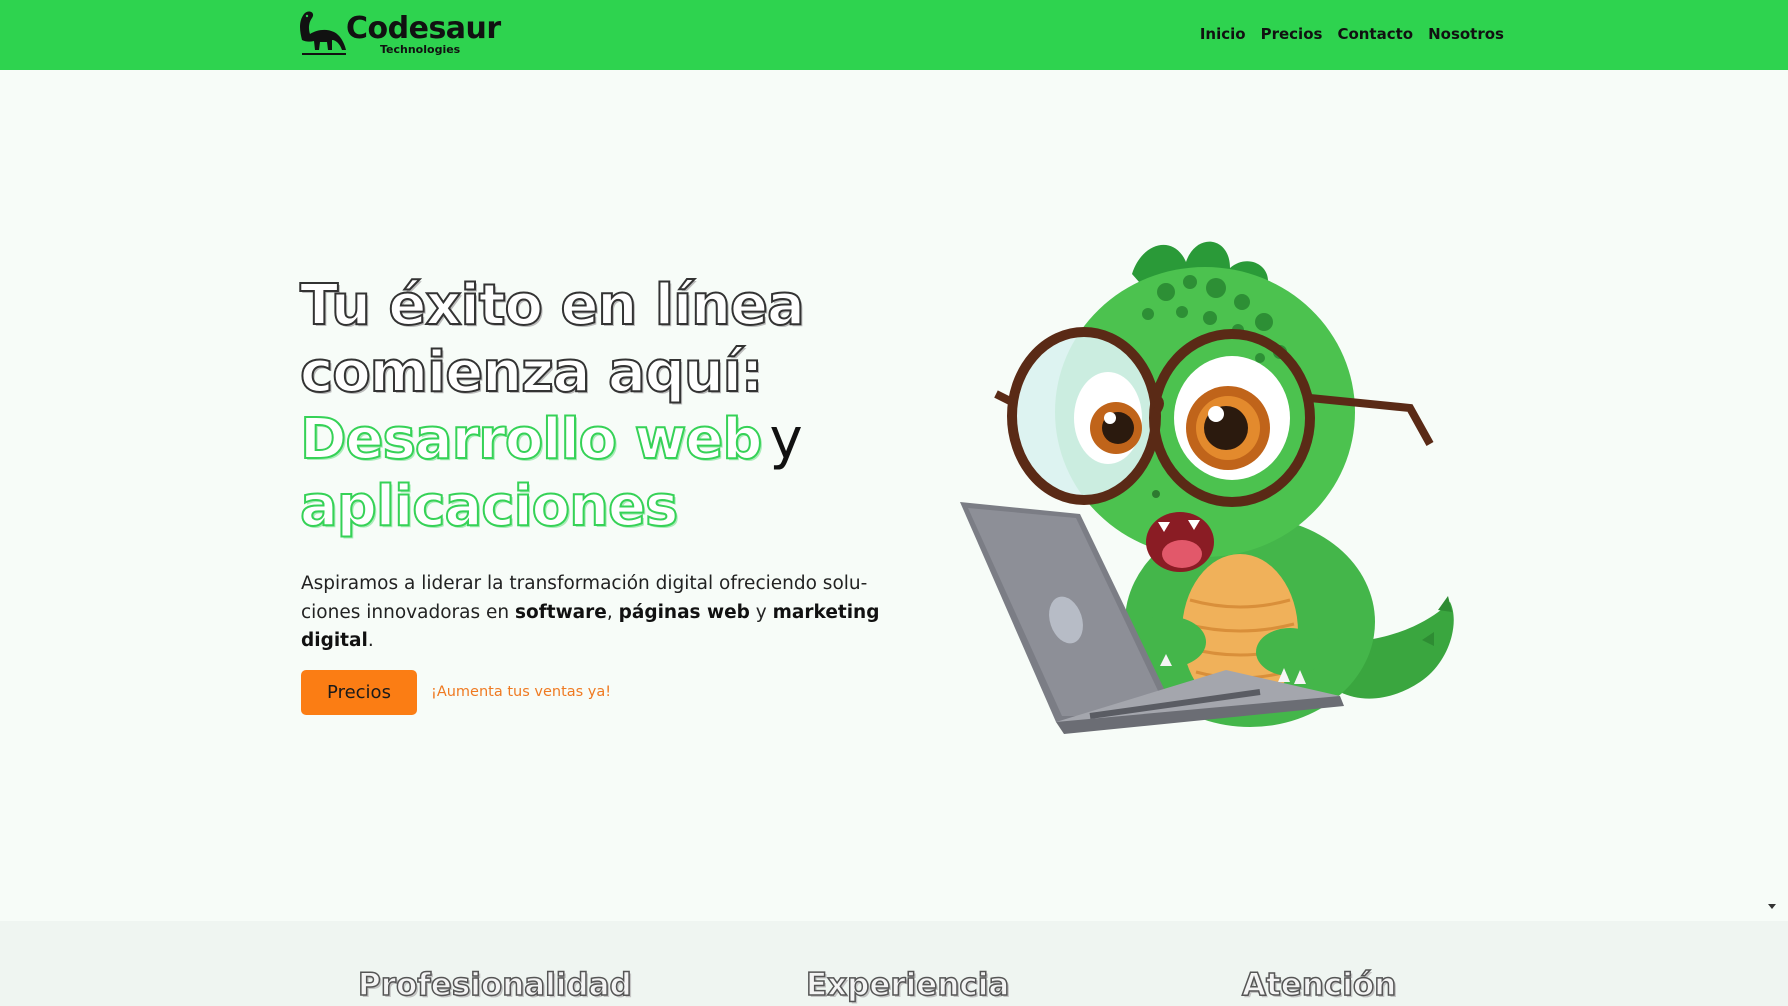 The image size is (1788, 1006). Describe the element at coordinates (359, 692) in the screenshot. I see `precios-button: Precios` at that location.